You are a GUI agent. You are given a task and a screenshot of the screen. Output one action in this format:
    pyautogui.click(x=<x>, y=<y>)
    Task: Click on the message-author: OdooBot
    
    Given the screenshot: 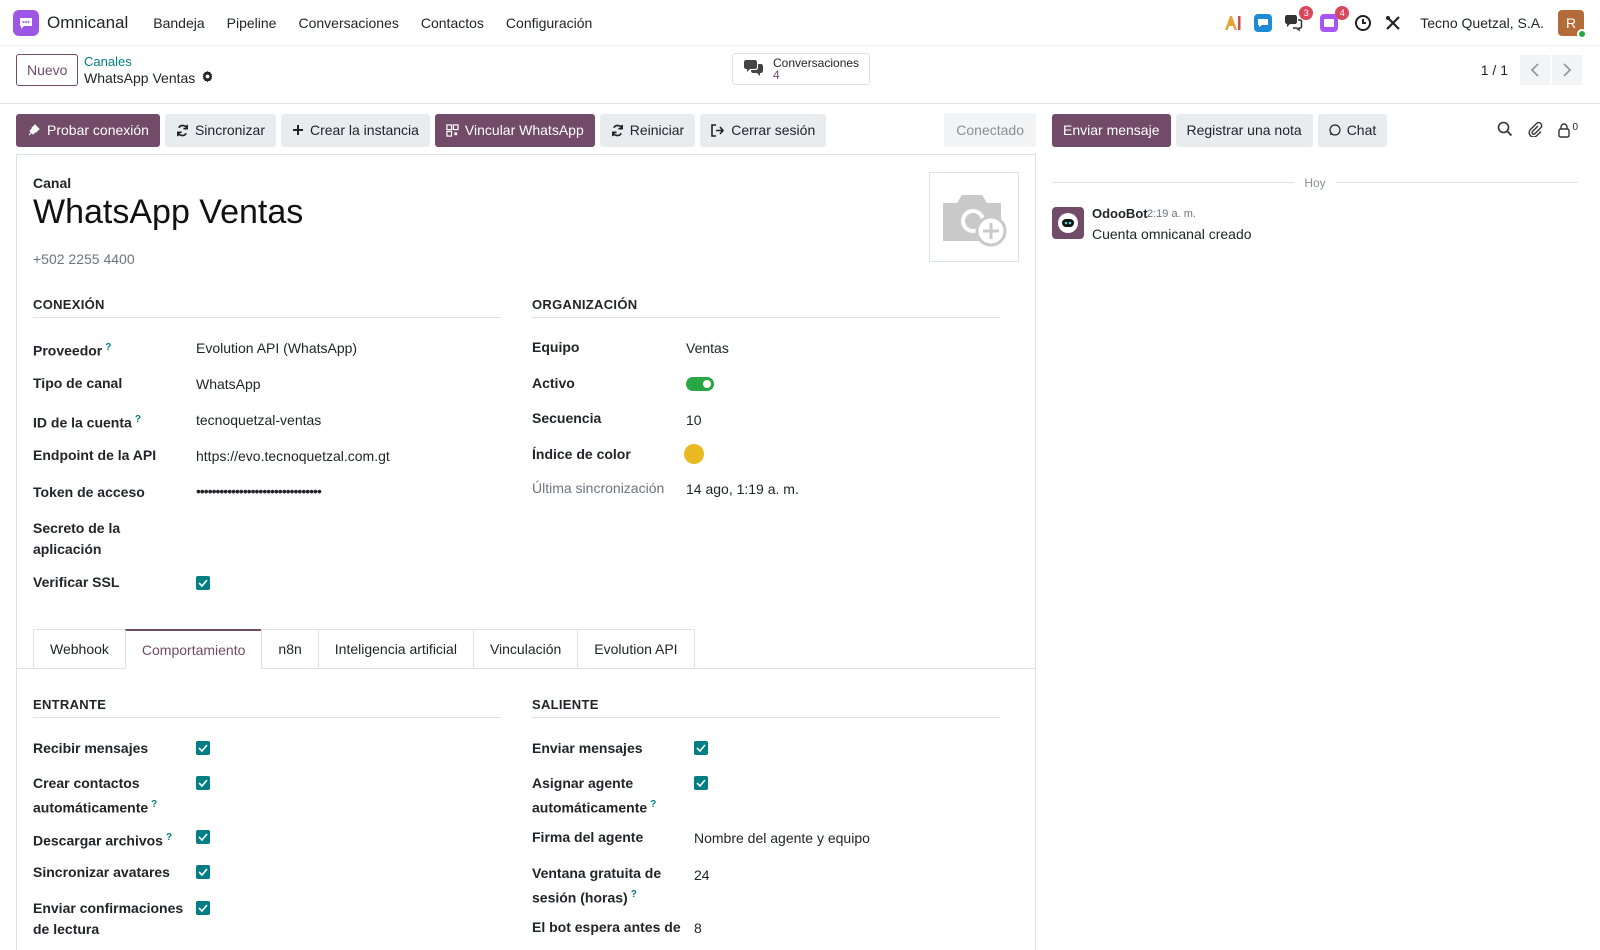 What is the action you would take?
    pyautogui.click(x=1120, y=213)
    